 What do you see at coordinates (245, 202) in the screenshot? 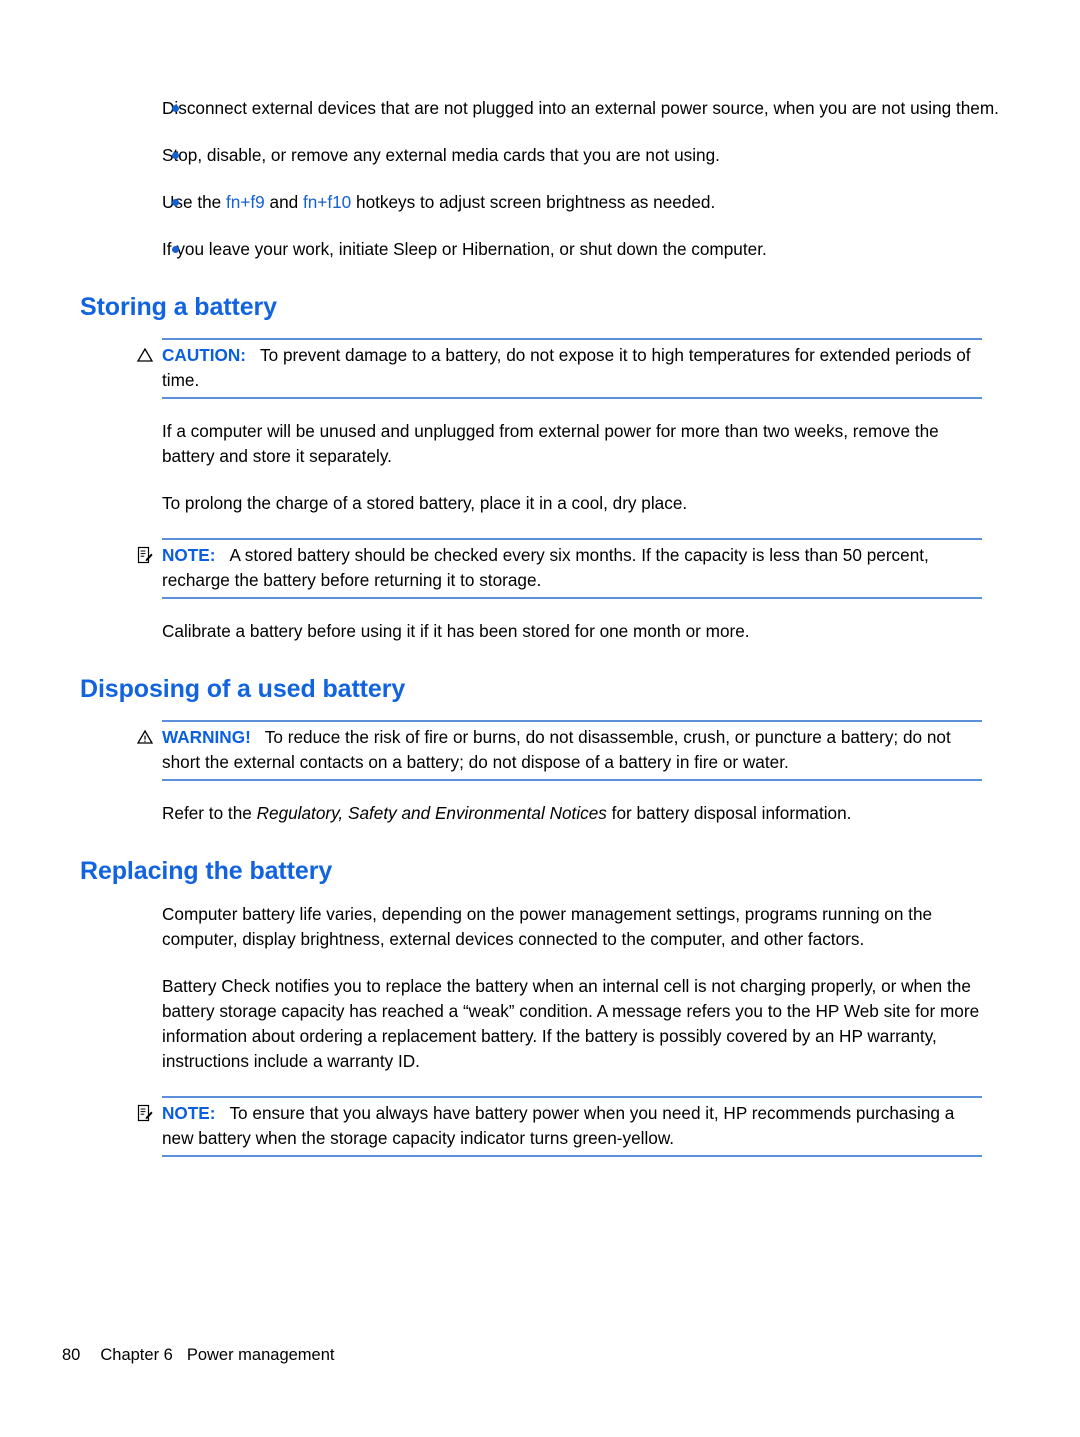
I see `hotkey-fn-f9: fn+f9` at bounding box center [245, 202].